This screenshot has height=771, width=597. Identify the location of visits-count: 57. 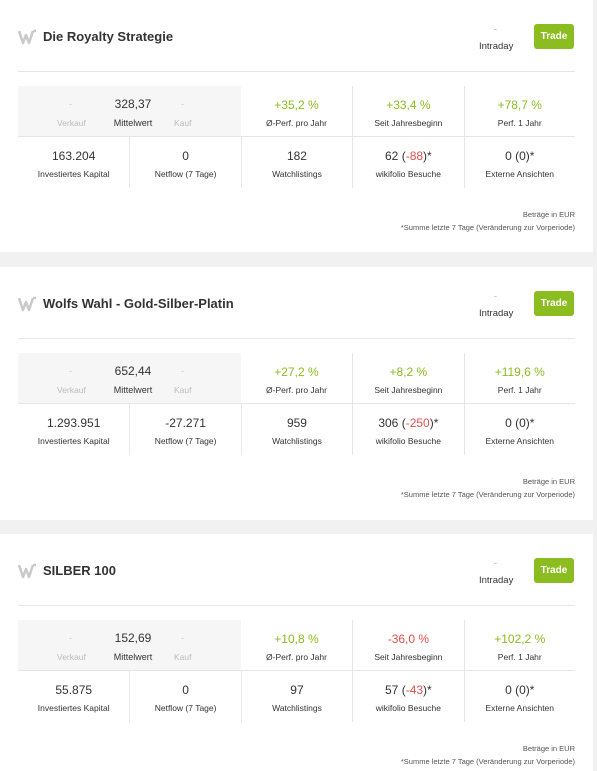
(392, 690).